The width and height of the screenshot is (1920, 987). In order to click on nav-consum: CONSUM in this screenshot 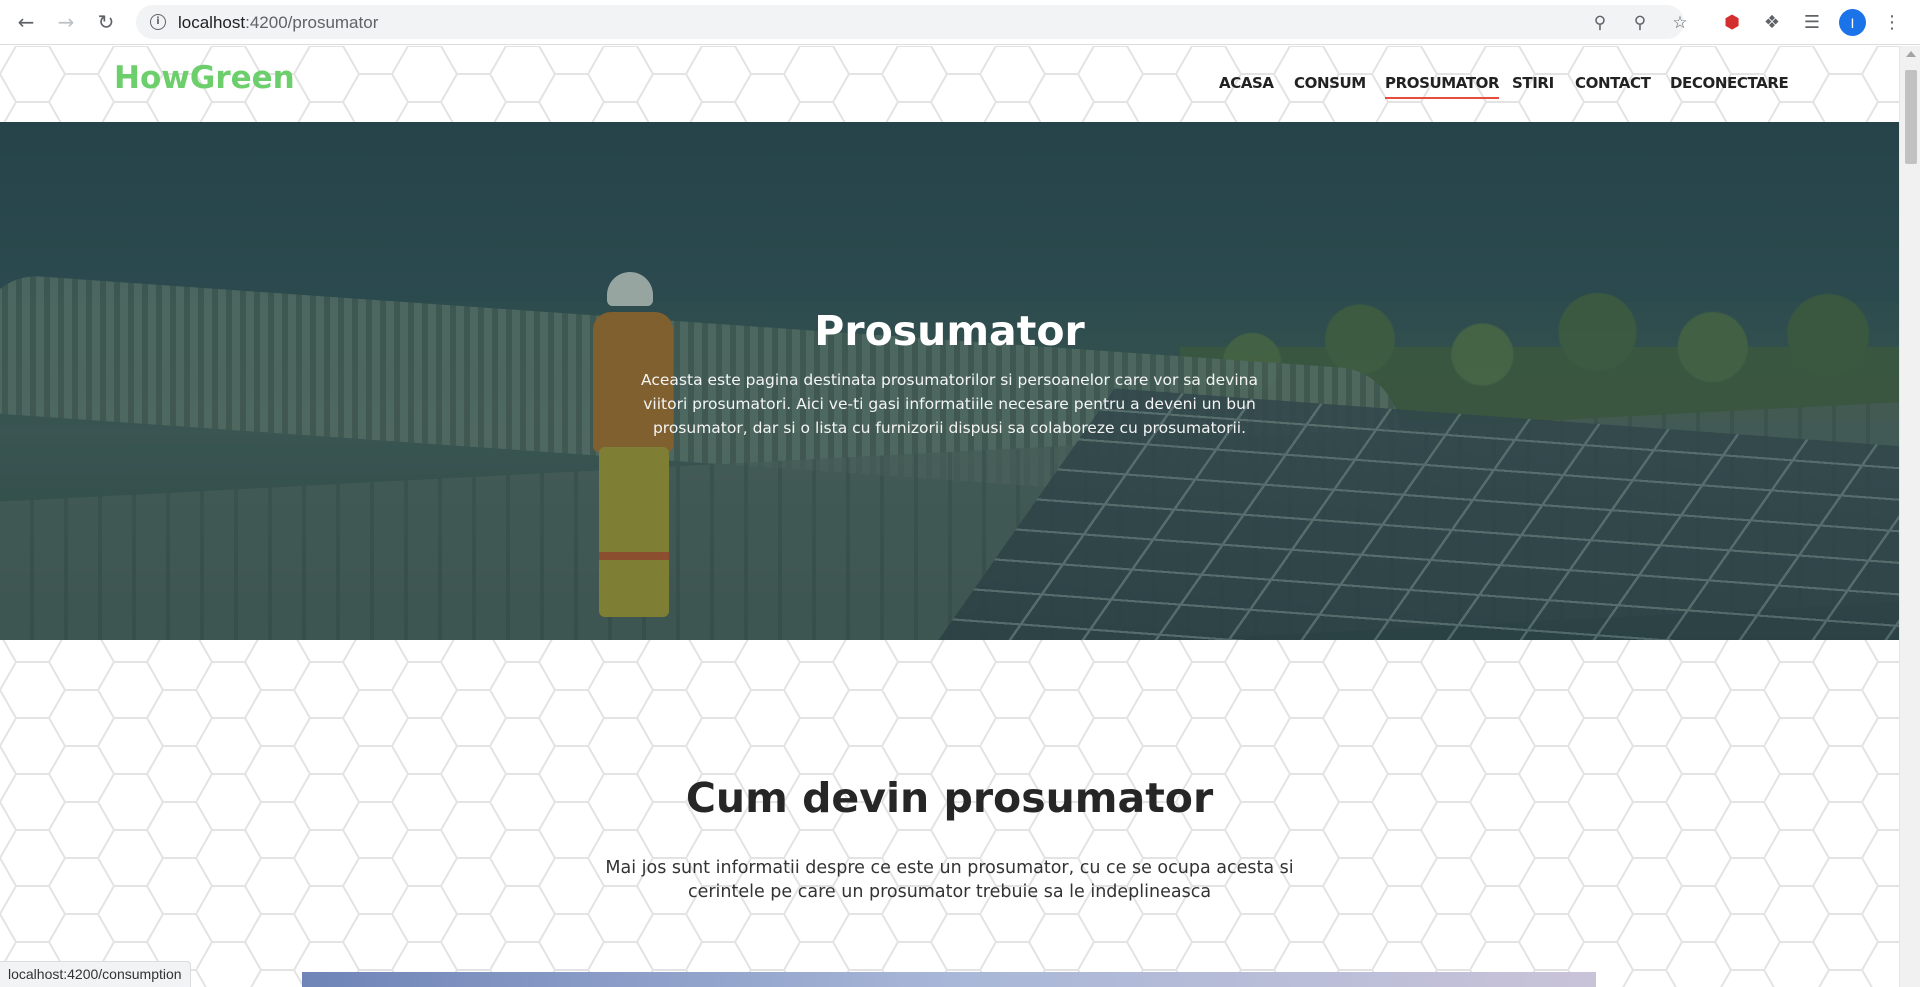, I will do `click(1330, 83)`.